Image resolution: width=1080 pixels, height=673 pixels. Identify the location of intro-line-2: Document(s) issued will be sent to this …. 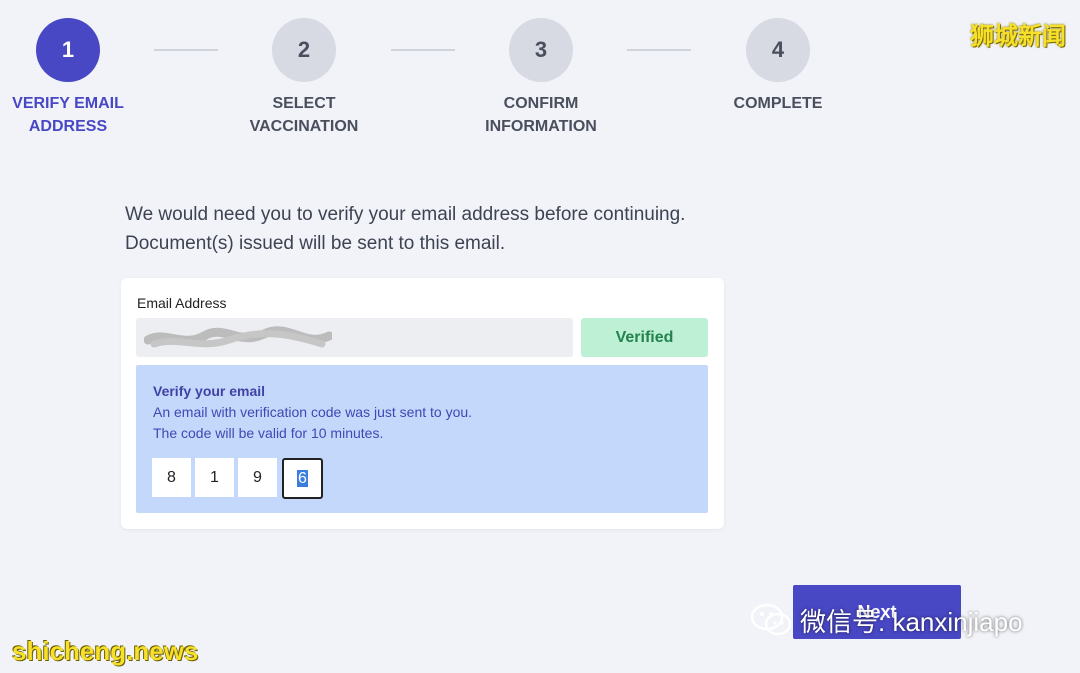
(315, 243).